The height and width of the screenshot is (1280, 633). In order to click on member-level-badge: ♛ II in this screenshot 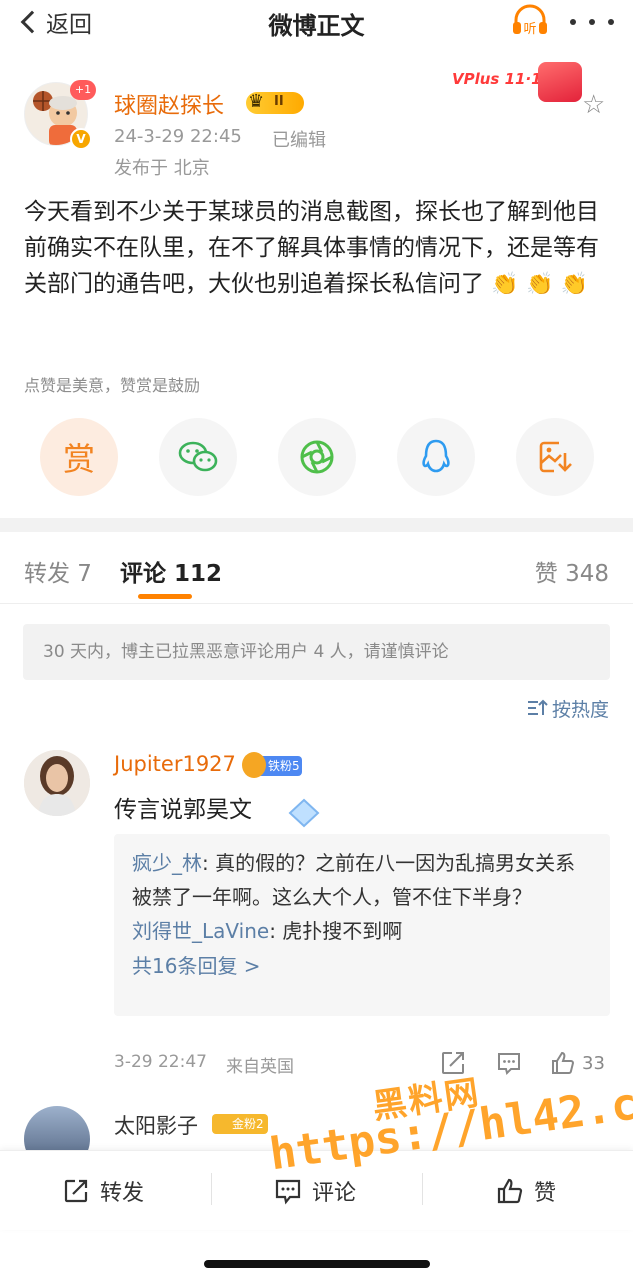, I will do `click(275, 102)`.